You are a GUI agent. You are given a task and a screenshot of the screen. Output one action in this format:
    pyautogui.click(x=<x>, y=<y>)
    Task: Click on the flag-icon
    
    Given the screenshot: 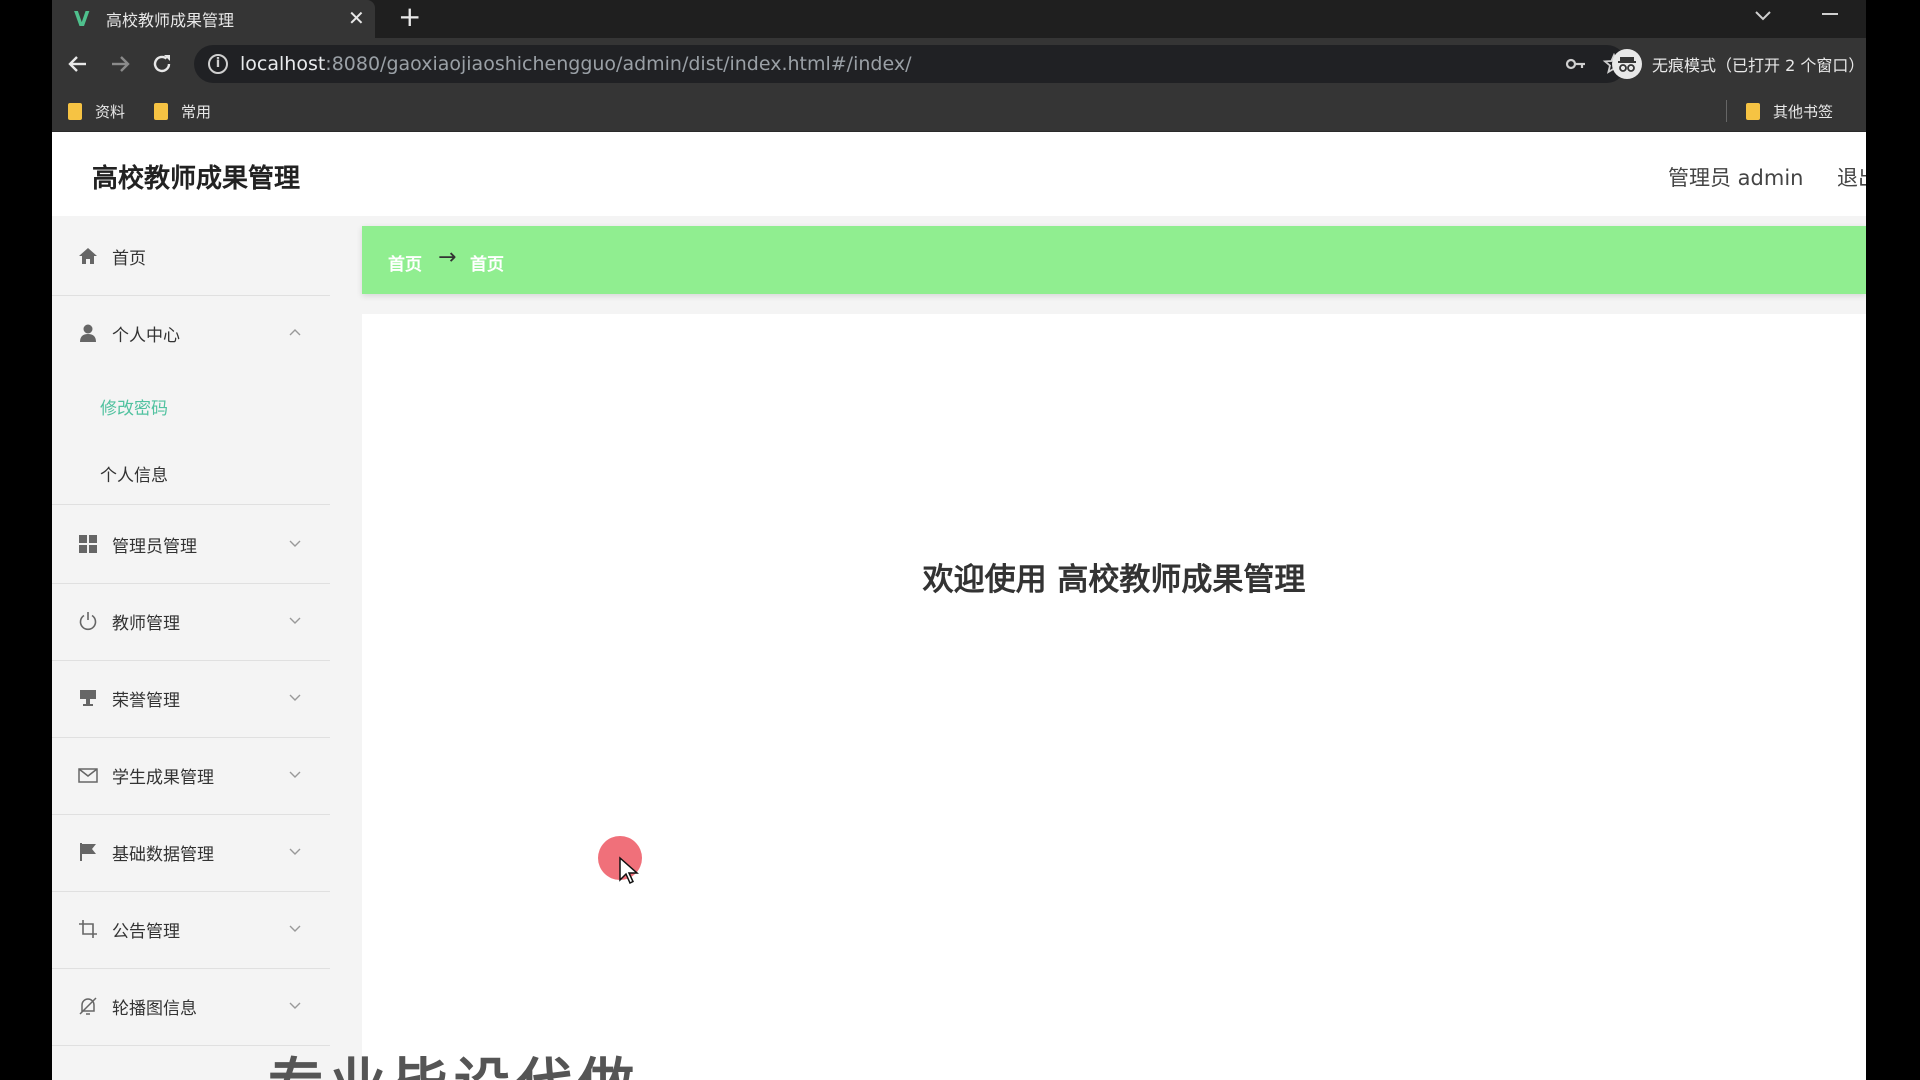 What is the action you would take?
    pyautogui.click(x=88, y=852)
    